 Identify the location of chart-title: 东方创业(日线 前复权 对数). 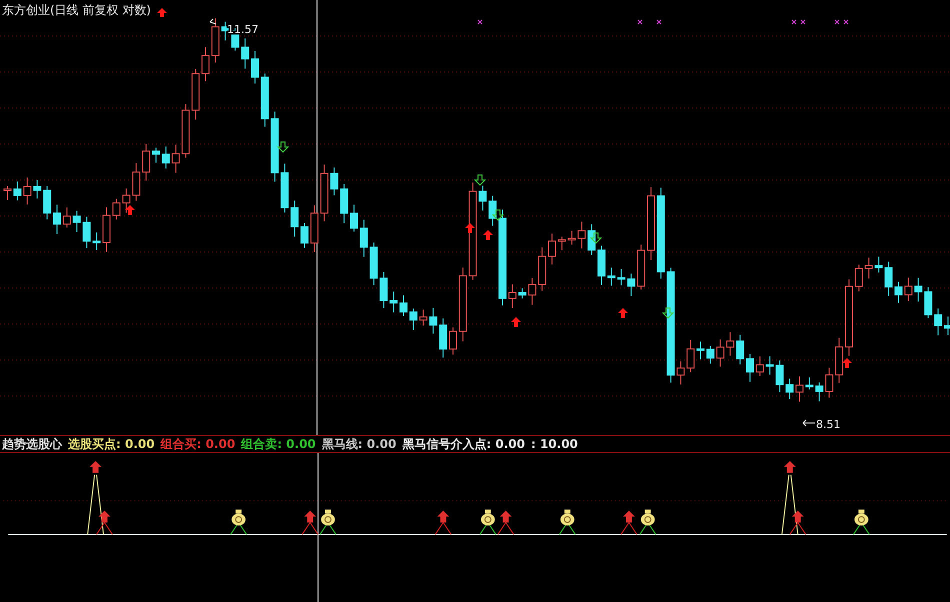
(76, 10).